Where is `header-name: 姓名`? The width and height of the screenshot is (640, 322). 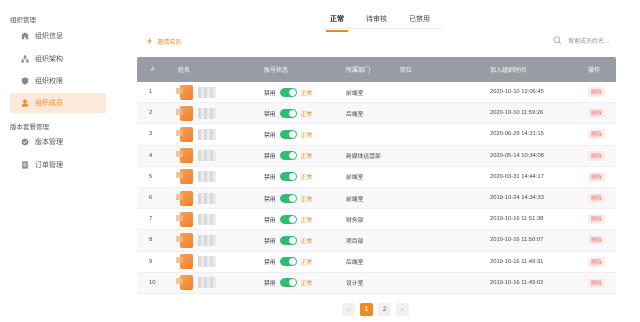
header-name: 姓名 is located at coordinates (184, 71).